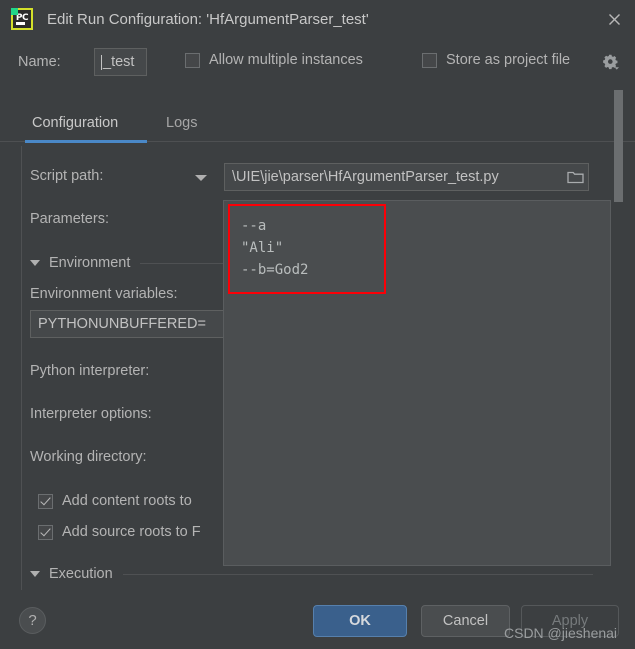 The height and width of the screenshot is (649, 635). What do you see at coordinates (286, 60) in the screenshot?
I see `allow-multiple-instances-label: Allow multiple instances` at bounding box center [286, 60].